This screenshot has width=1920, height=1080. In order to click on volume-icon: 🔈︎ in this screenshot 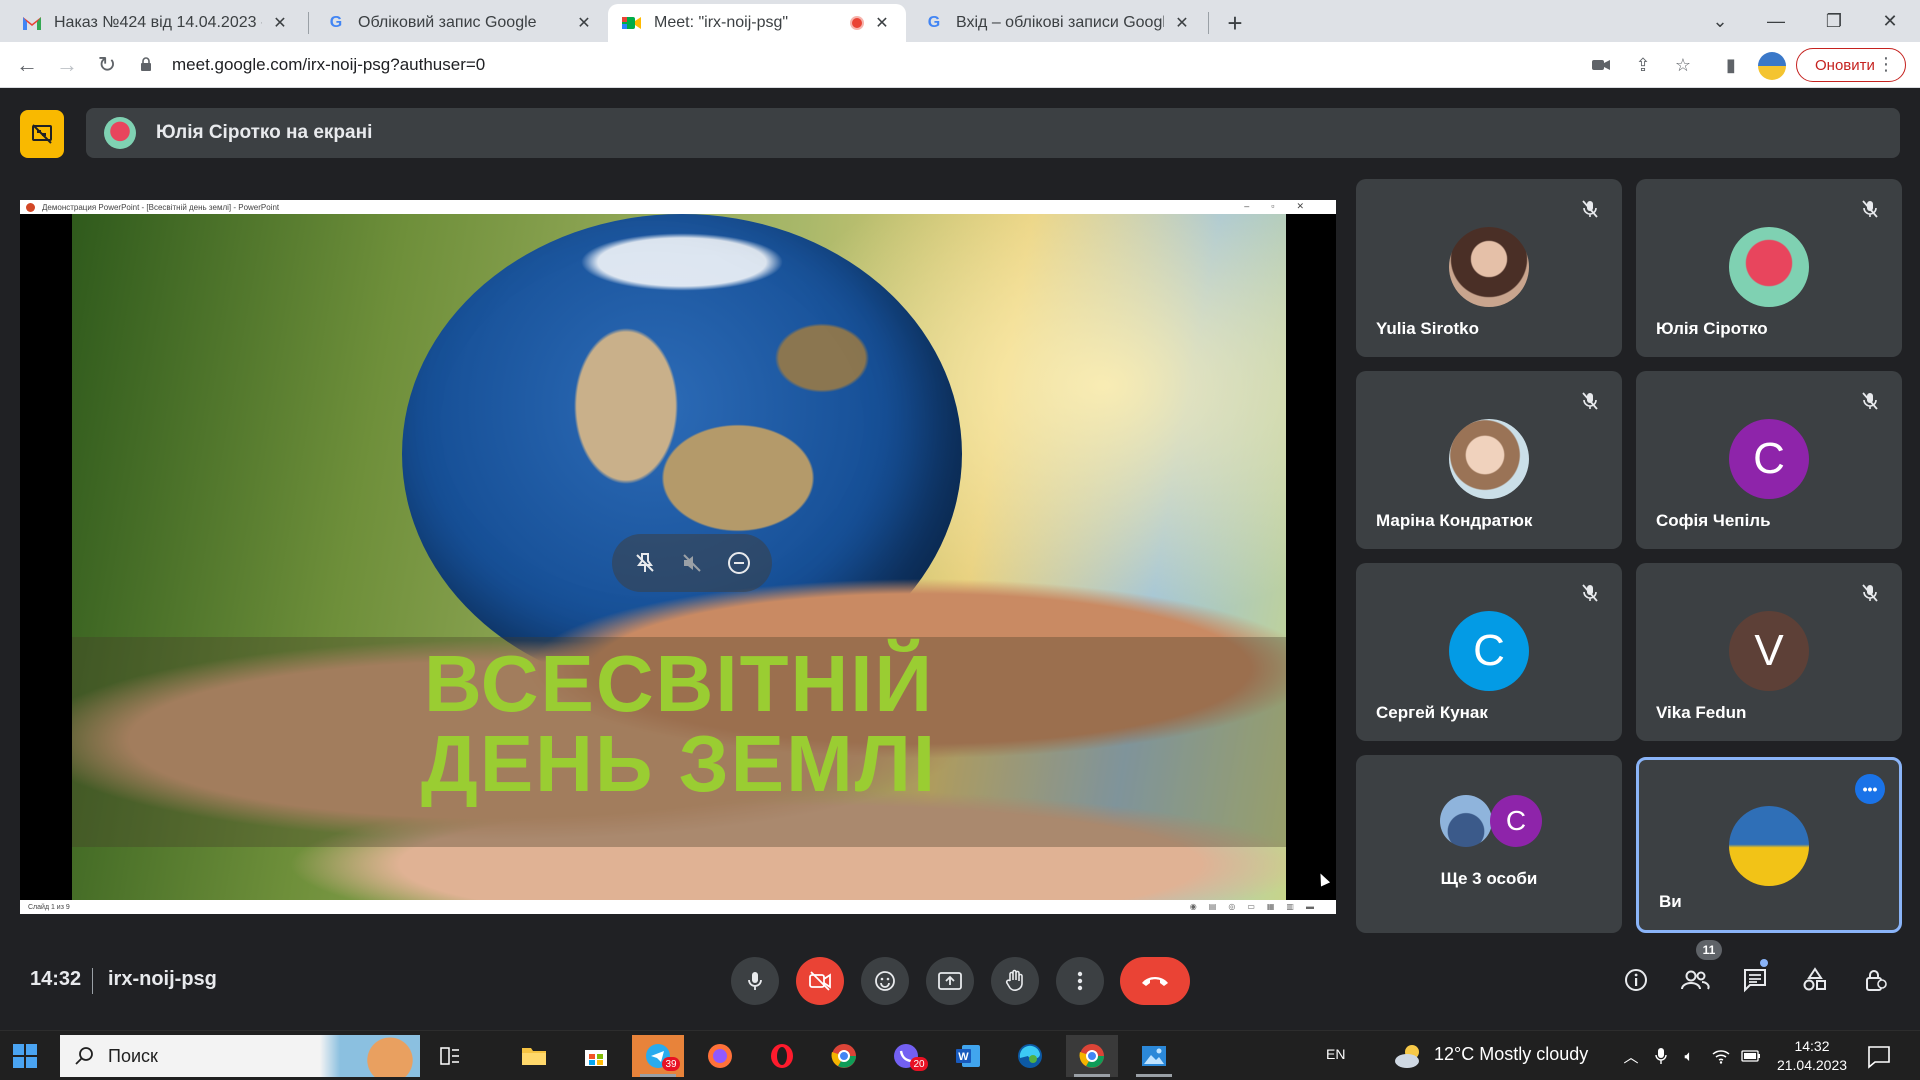, I will do `click(1689, 1056)`.